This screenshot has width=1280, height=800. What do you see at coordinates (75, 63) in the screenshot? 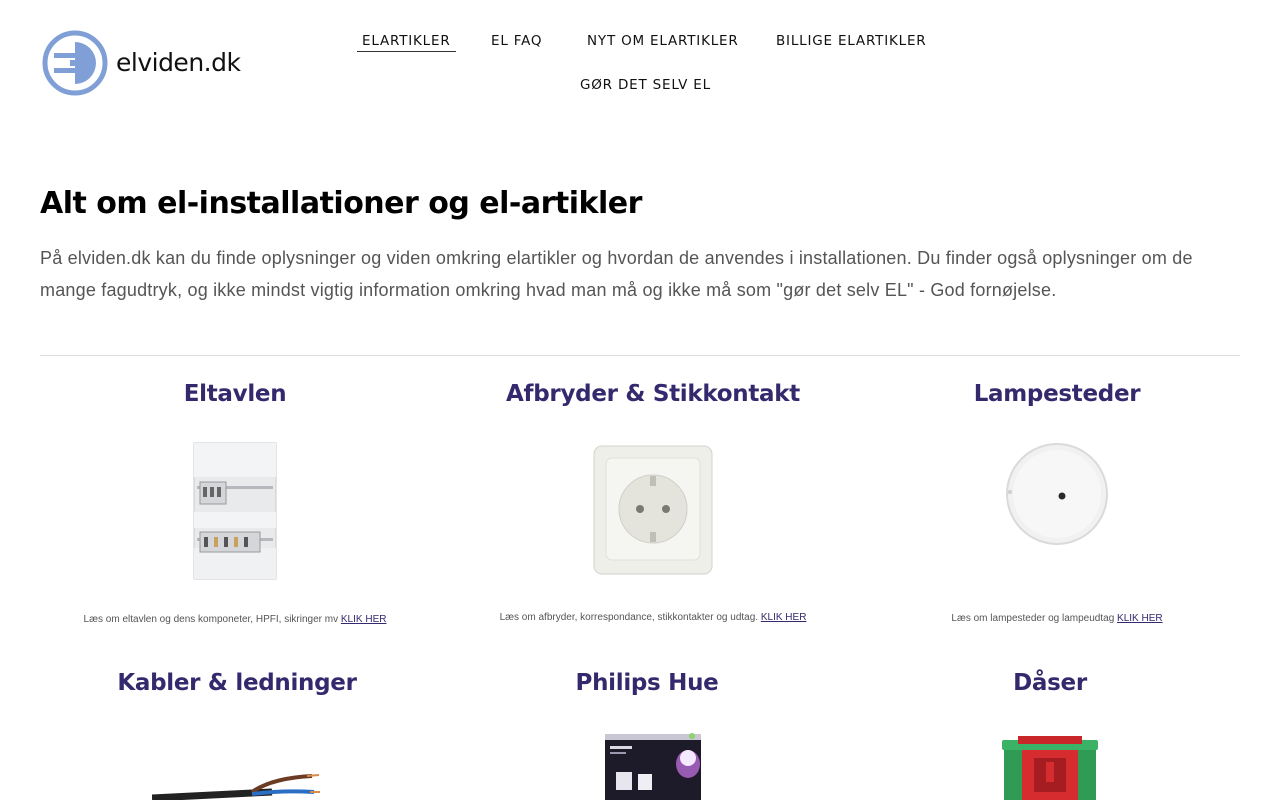
I see `elviden-plug-logo-icon` at bounding box center [75, 63].